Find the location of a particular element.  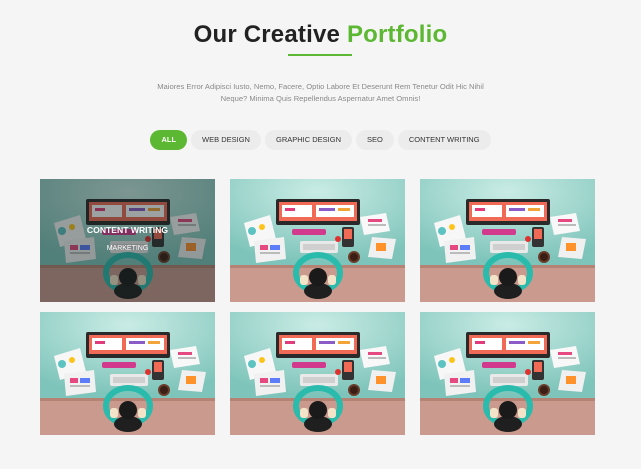

overlay-title: CONTENT WRITING is located at coordinates (127, 230).